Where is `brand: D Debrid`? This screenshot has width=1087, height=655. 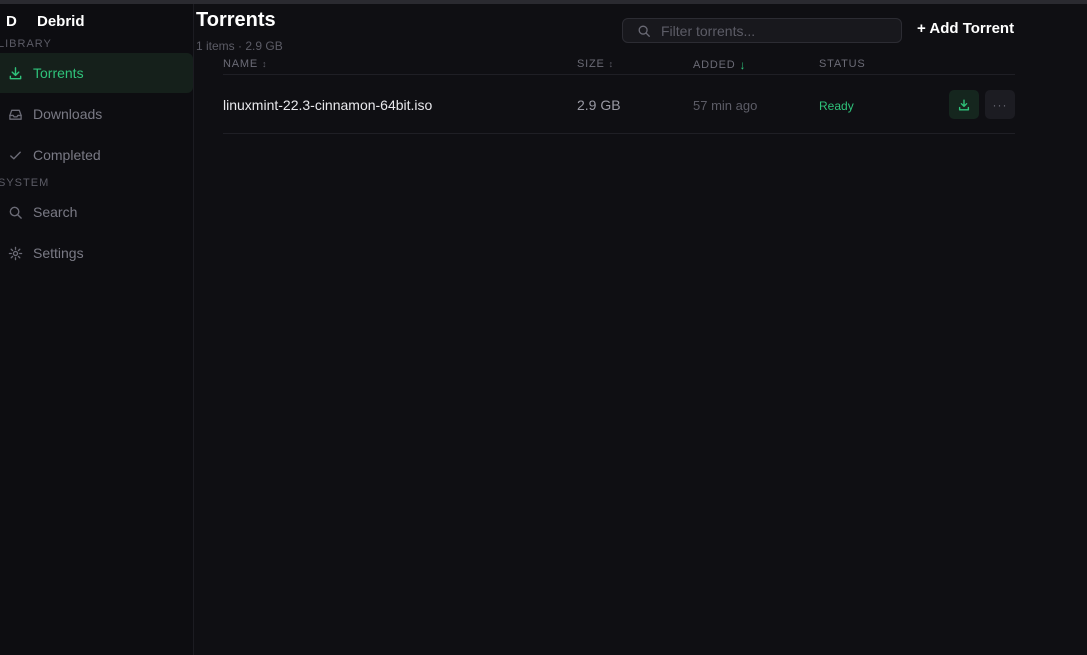 brand: D Debrid is located at coordinates (45, 21).